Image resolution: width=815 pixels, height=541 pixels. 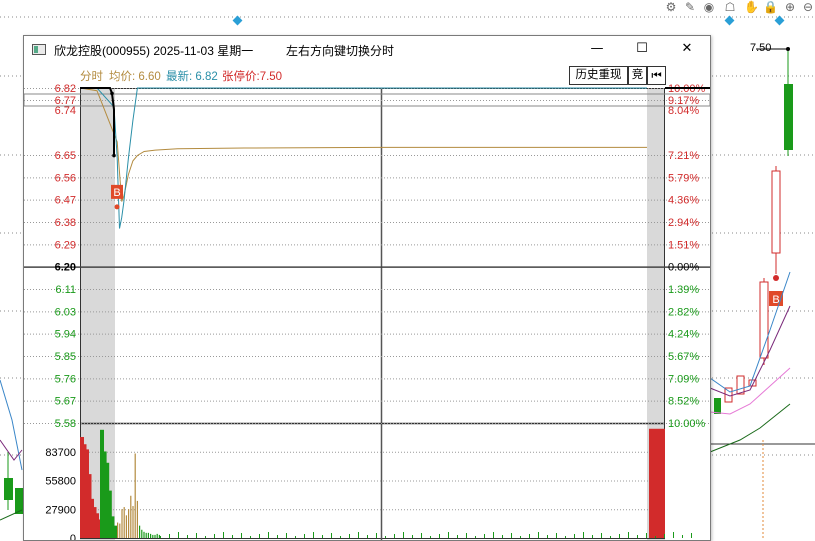 What do you see at coordinates (657, 483) in the screenshot?
I see `volume-bar-closing` at bounding box center [657, 483].